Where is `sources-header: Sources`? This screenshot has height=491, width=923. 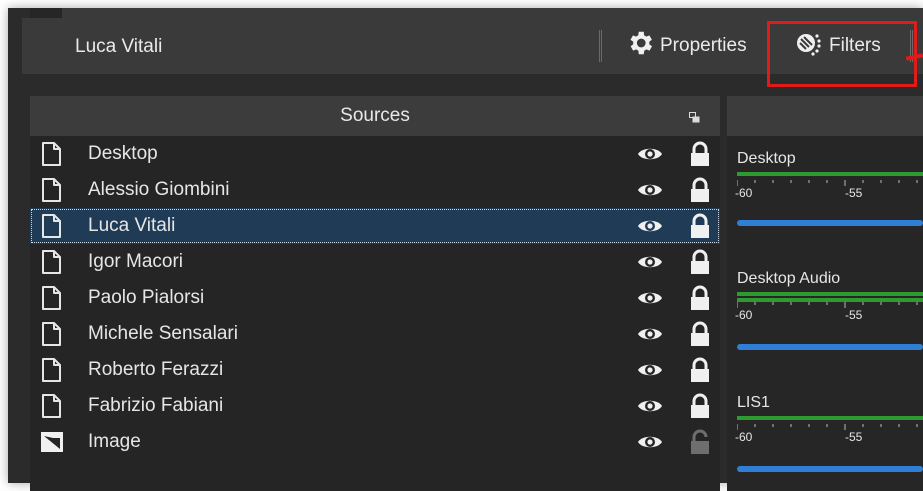
sources-header: Sources is located at coordinates (375, 116).